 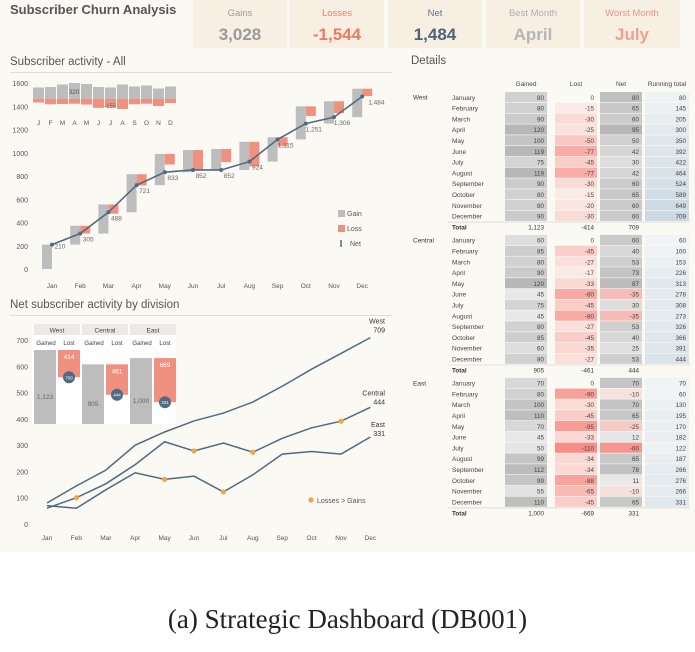 What do you see at coordinates (680, 163) in the screenshot?
I see `table-cell-value: 422` at bounding box center [680, 163].